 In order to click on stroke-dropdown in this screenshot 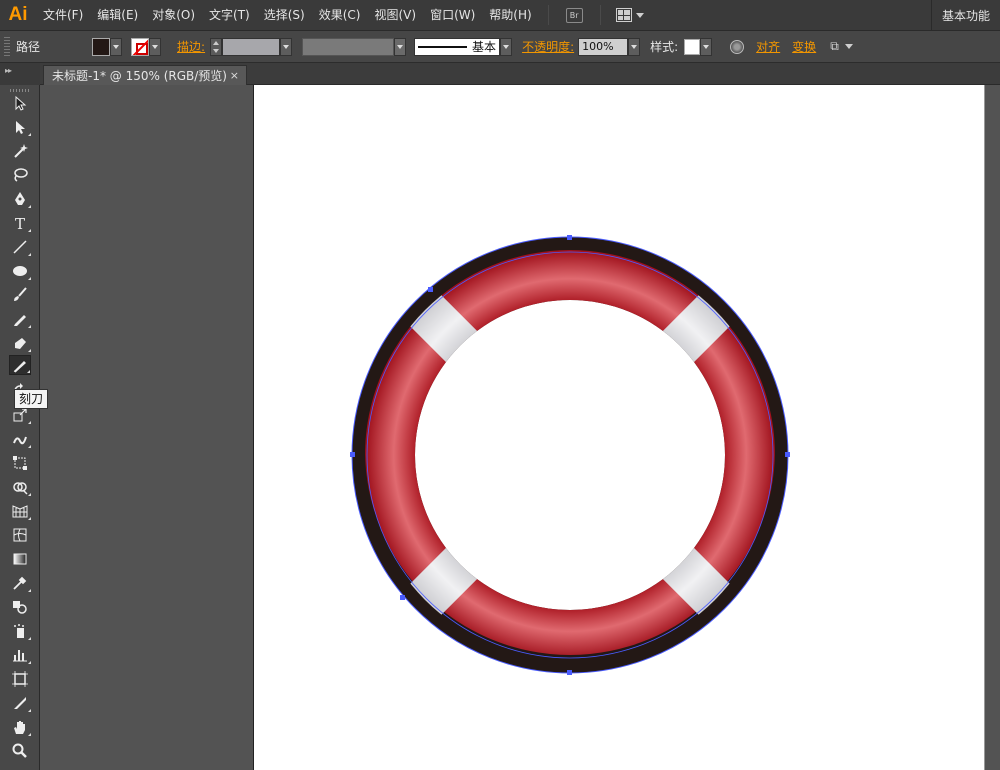, I will do `click(155, 46)`.